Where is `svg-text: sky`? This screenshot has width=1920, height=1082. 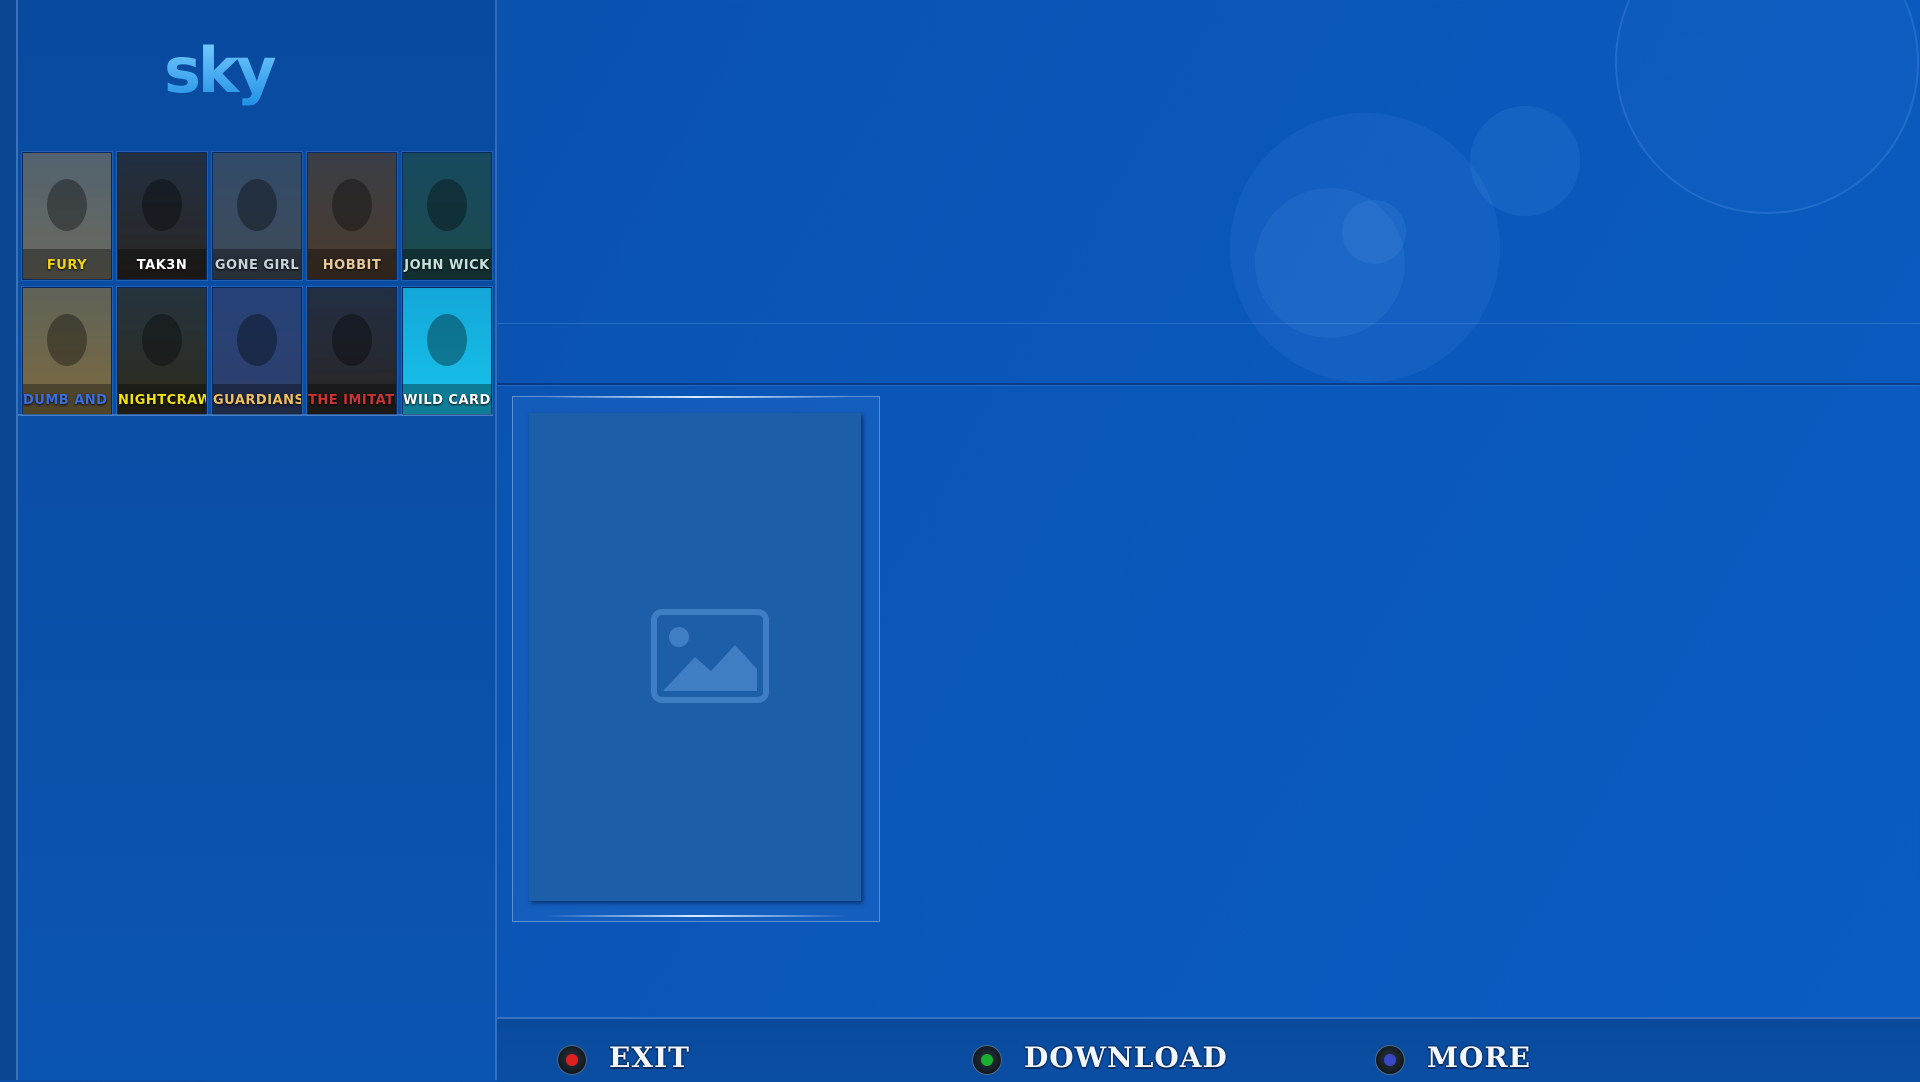 svg-text: sky is located at coordinates (220, 70).